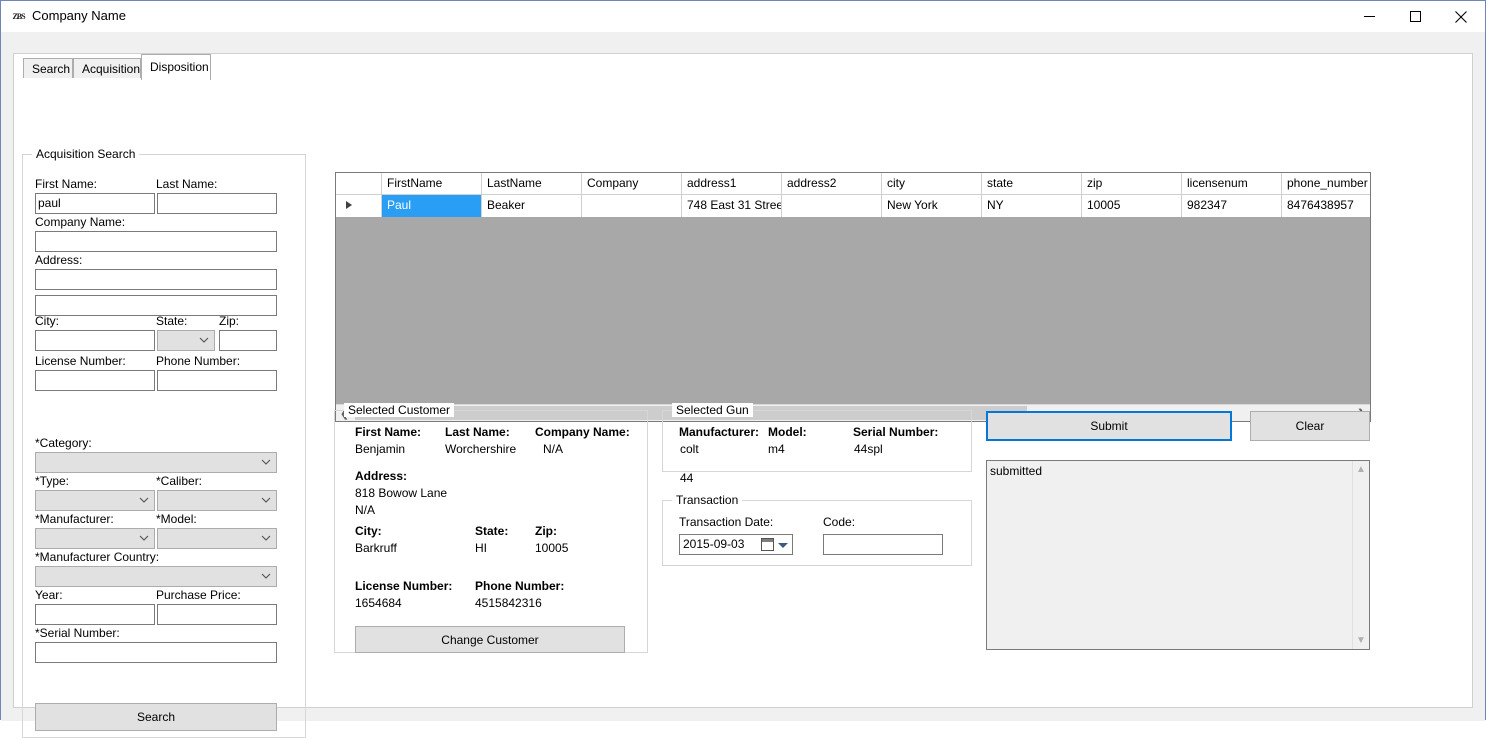 This screenshot has height=738, width=1488. What do you see at coordinates (156, 305) in the screenshot?
I see `address2-input` at bounding box center [156, 305].